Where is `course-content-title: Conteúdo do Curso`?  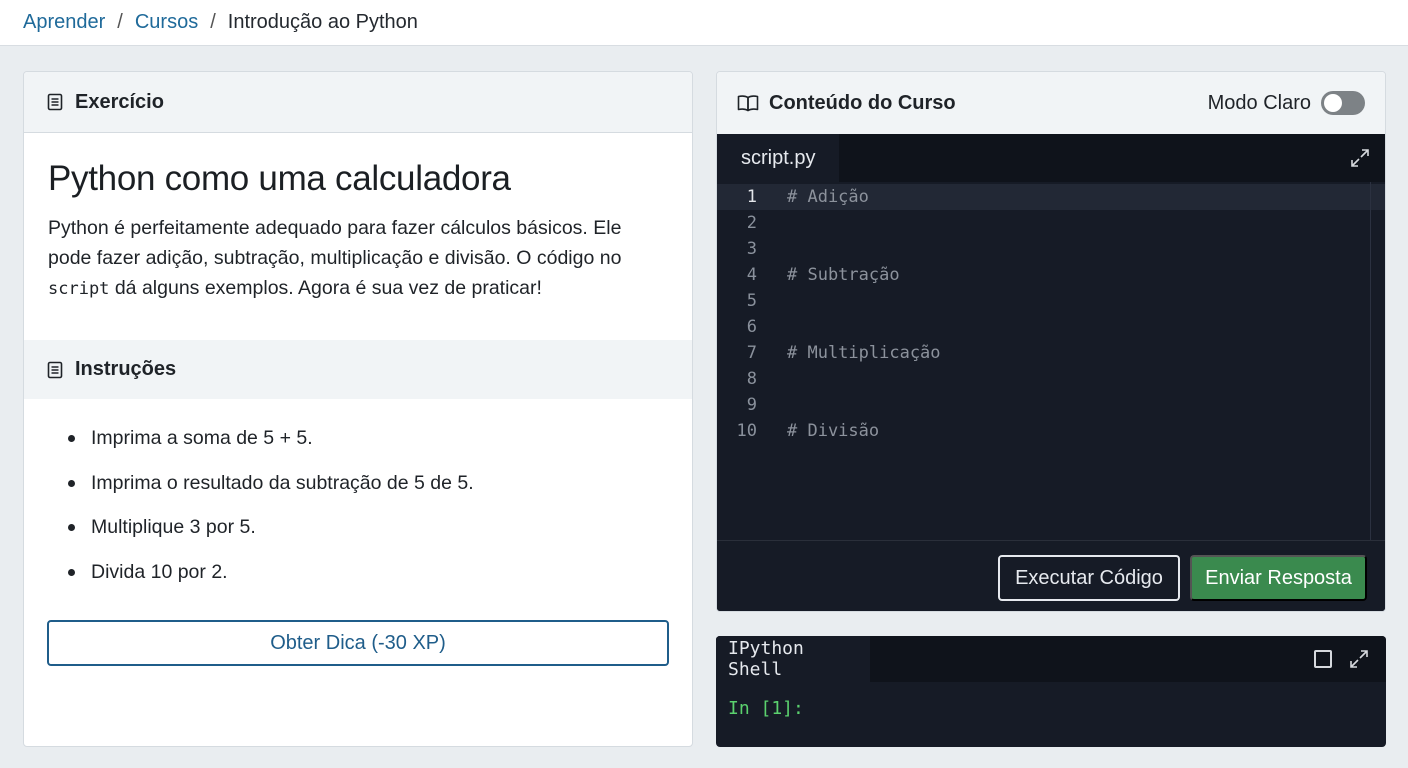 course-content-title: Conteúdo do Curso is located at coordinates (846, 103).